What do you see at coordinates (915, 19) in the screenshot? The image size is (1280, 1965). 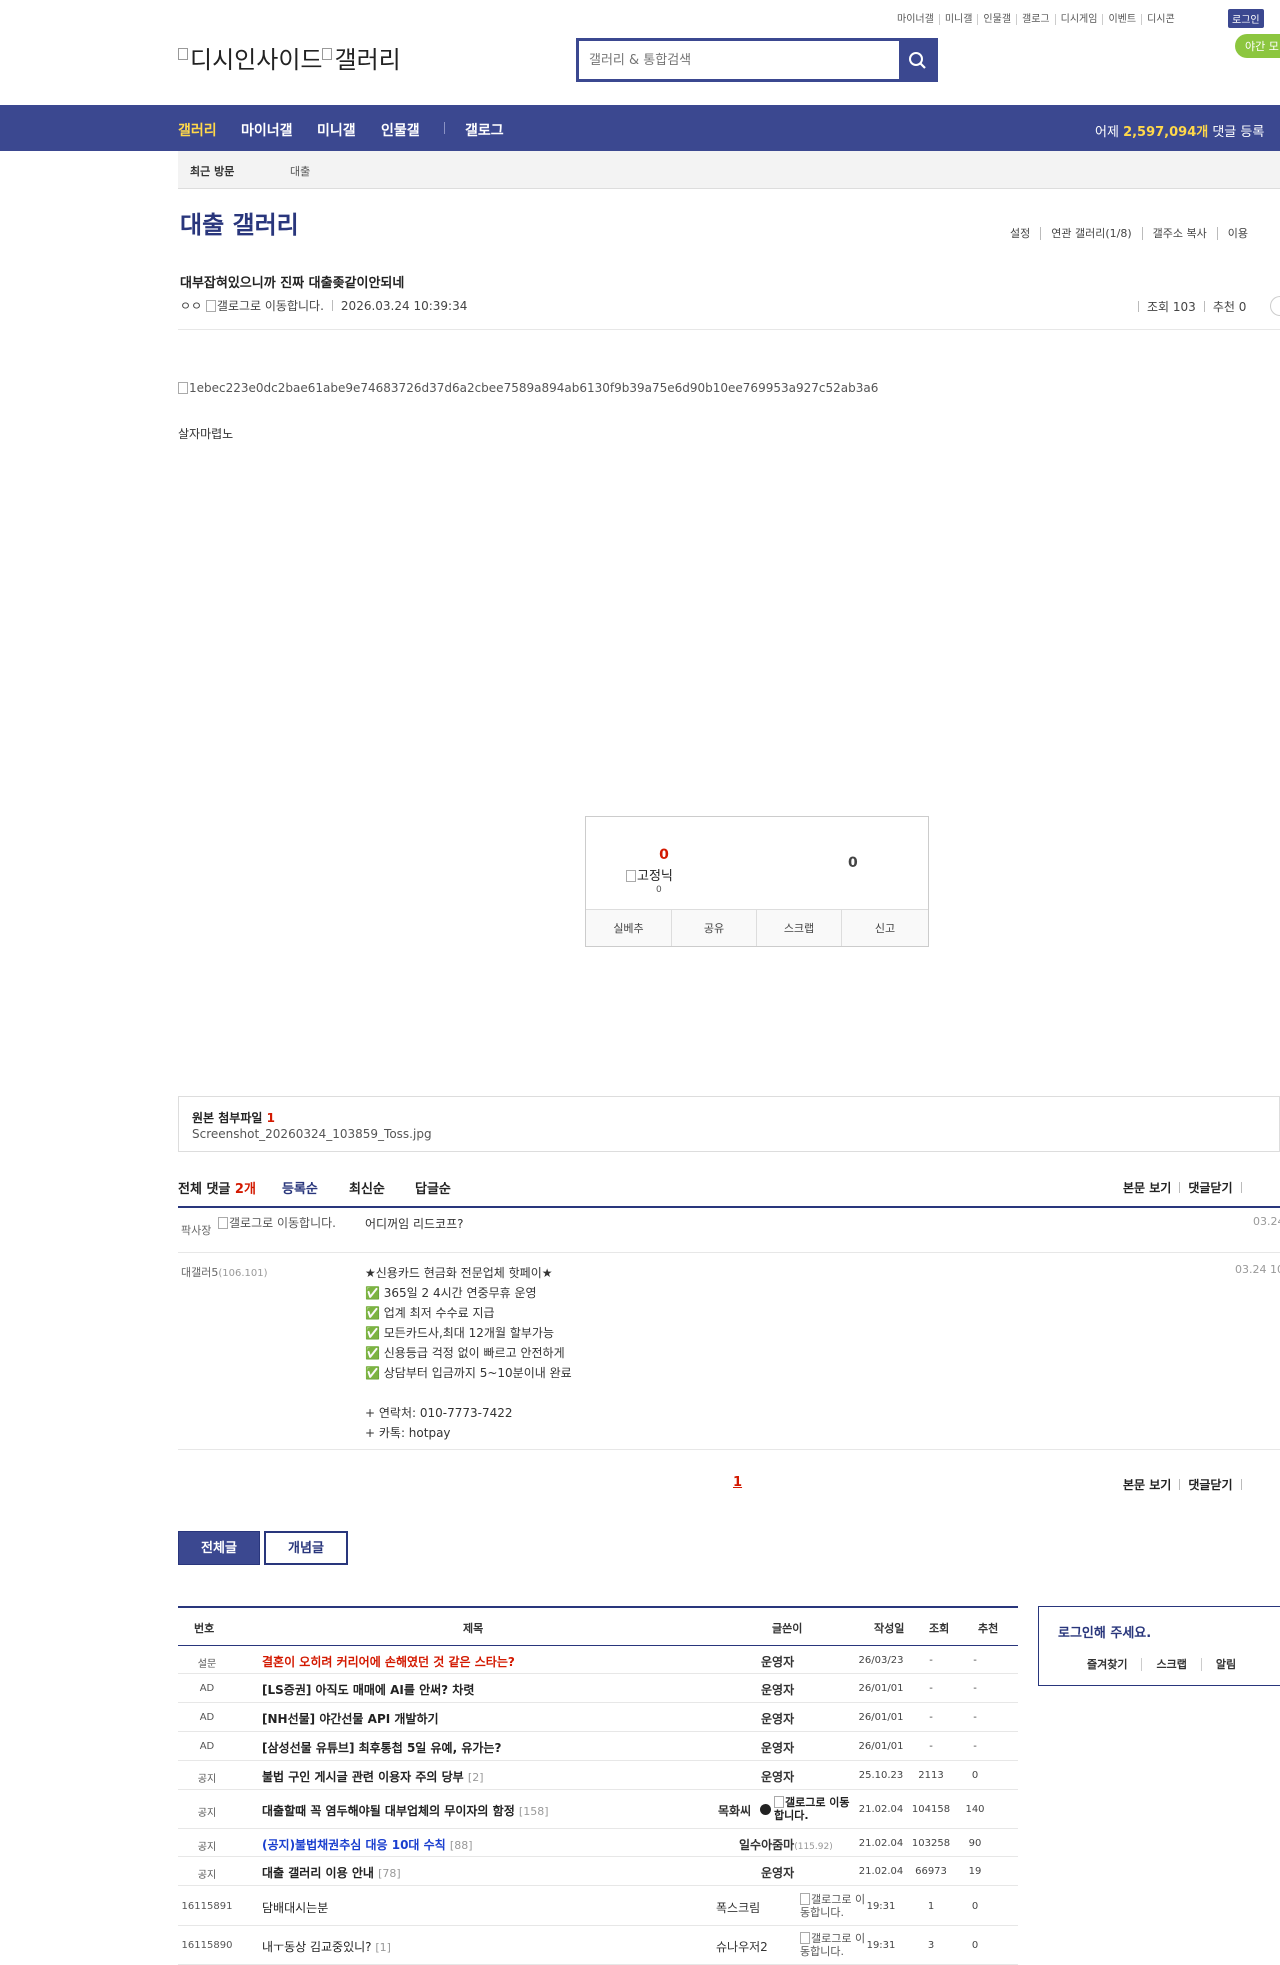 I see `top-link-minor-gallery: 마이너갤` at bounding box center [915, 19].